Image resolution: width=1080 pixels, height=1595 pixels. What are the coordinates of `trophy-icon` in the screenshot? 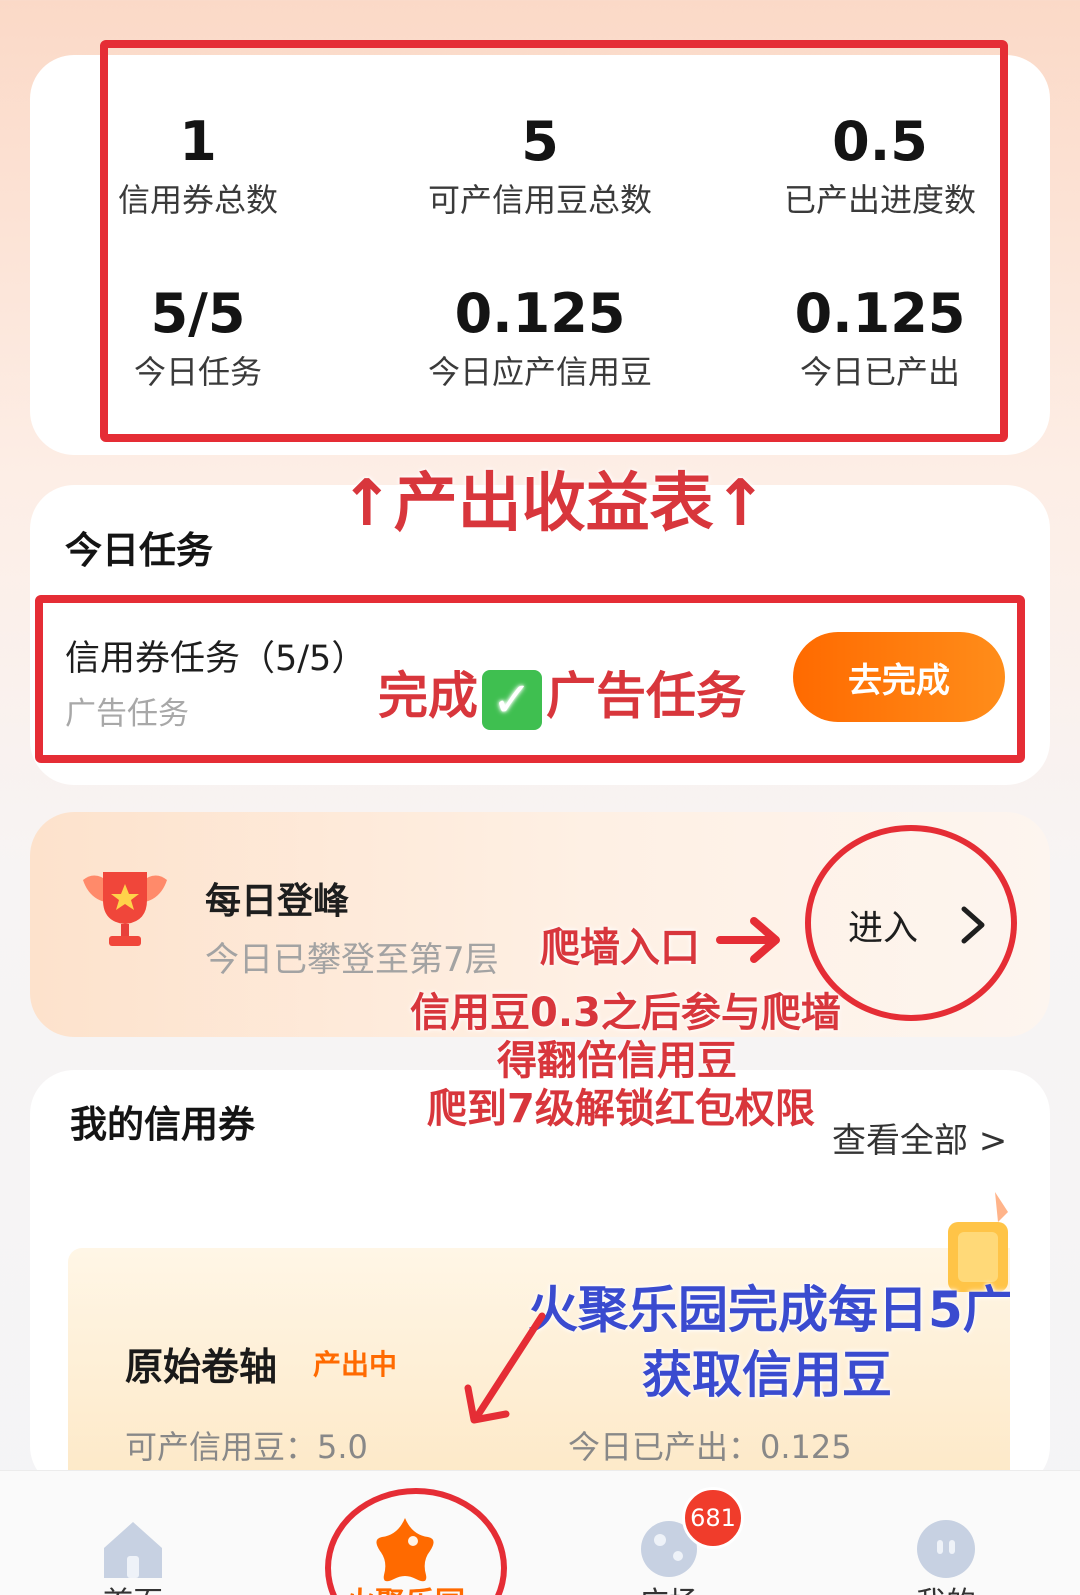 It's located at (125, 909).